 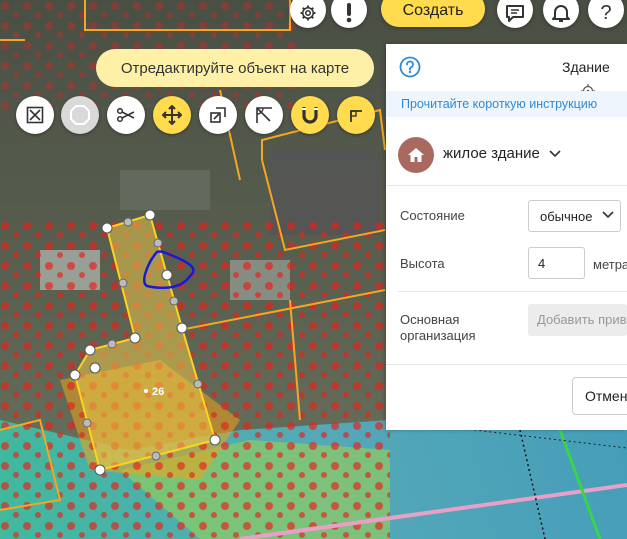 I want to click on height-unit: метра, so click(x=610, y=264).